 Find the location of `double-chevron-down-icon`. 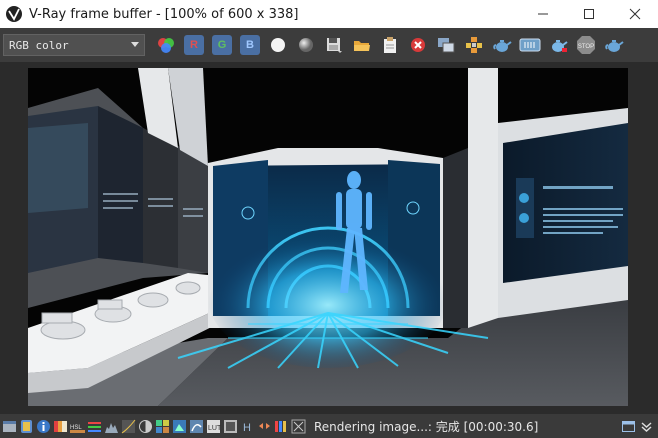

double-chevron-down-icon is located at coordinates (646, 426).